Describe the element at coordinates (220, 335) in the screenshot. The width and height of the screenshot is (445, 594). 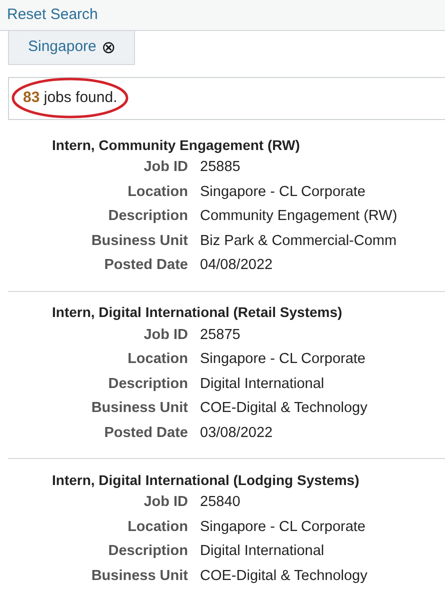
I see `field-value: 25875` at that location.